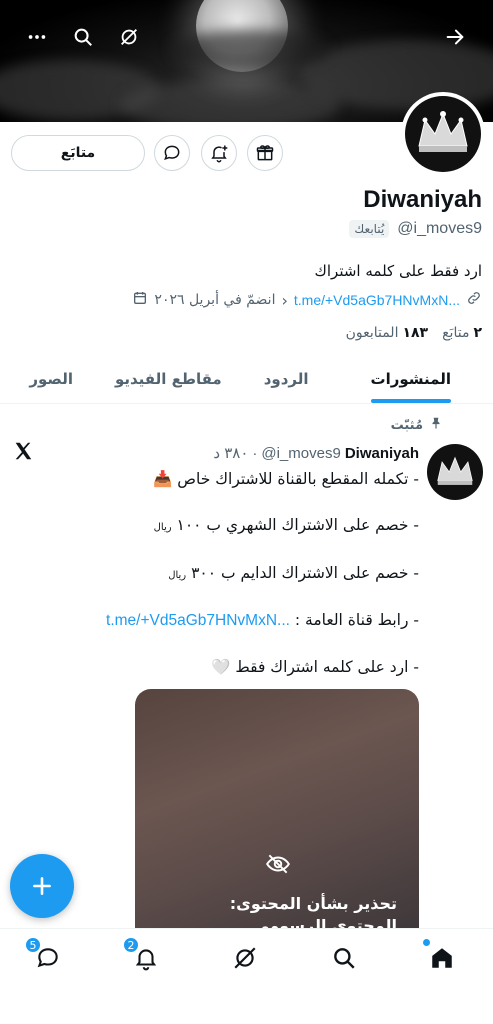 This screenshot has height=1024, width=493. Describe the element at coordinates (422, 199) in the screenshot. I see `profile-display-name: Diwaniyah` at that location.